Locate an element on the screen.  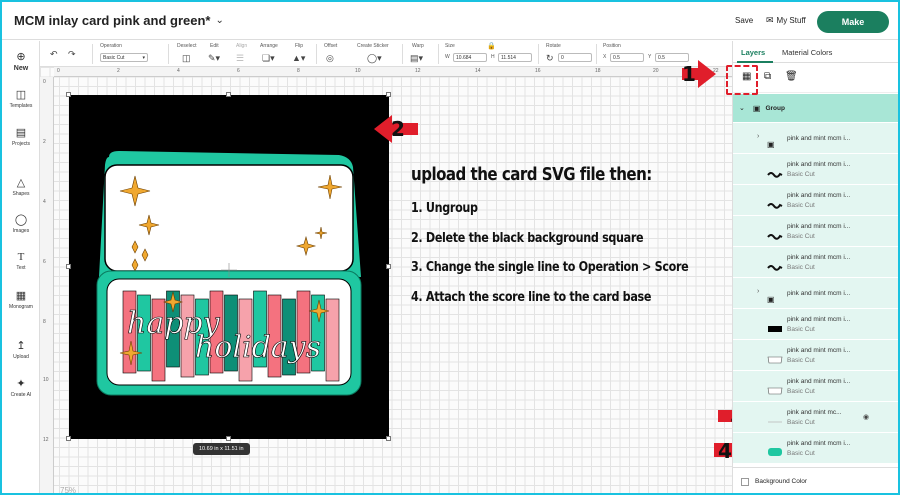
ruler-tick: 16 is located at coordinates (538, 71).